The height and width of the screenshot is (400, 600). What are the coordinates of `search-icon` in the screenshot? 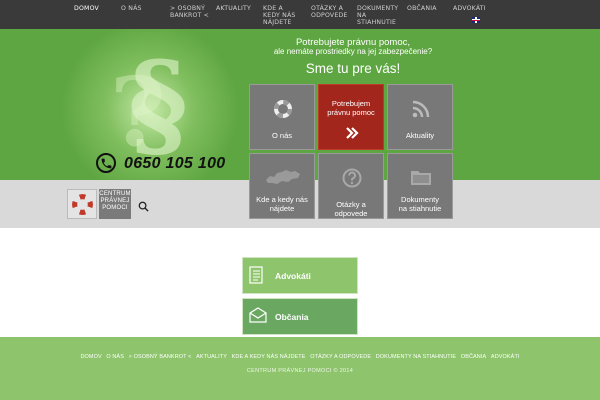 It's located at (143, 205).